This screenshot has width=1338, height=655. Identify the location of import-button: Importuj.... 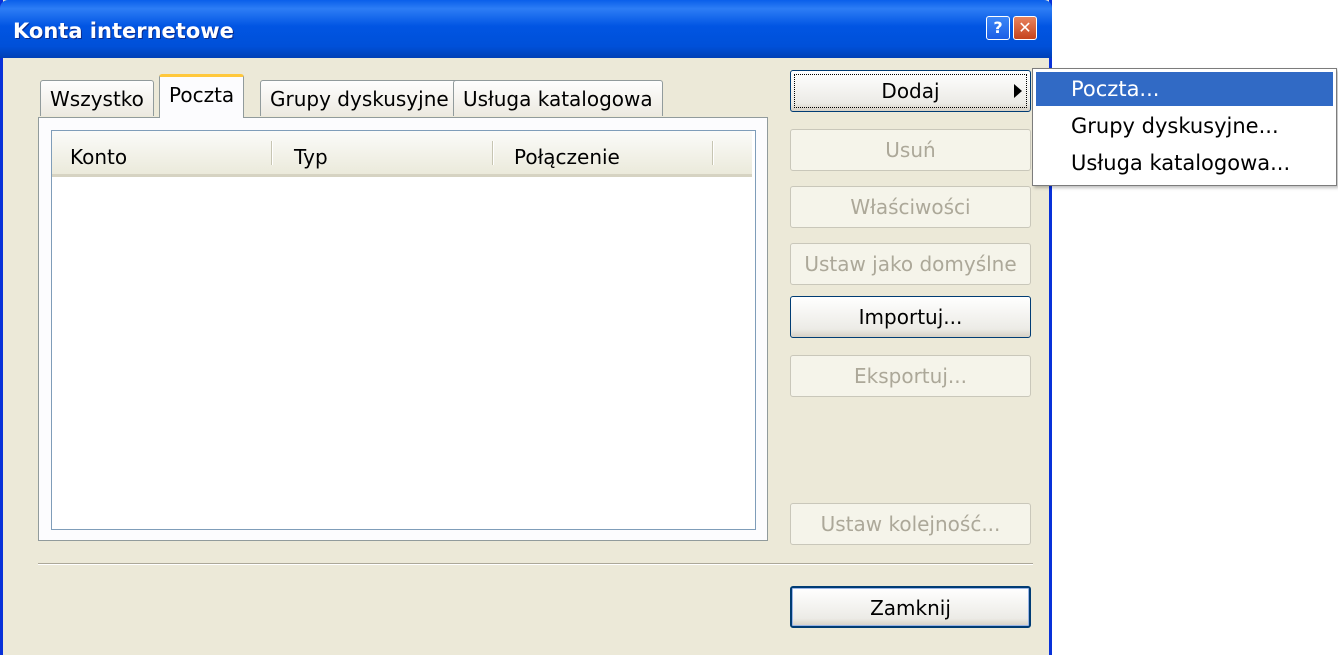
(910, 317).